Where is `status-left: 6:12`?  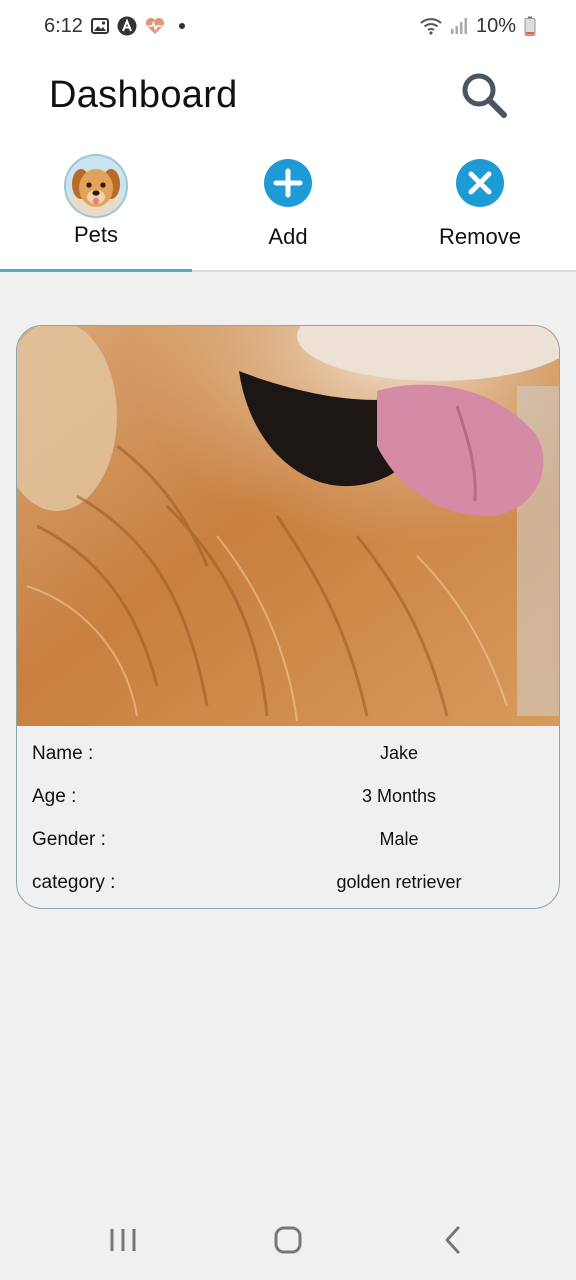
status-left: 6:12 is located at coordinates (114, 26).